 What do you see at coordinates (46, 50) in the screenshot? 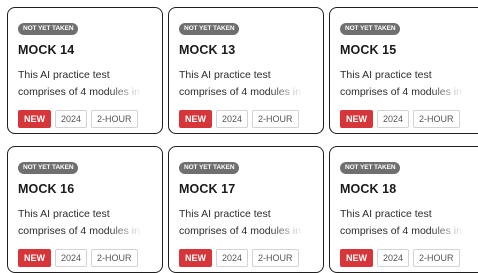
I see `card-title: MOCK 14` at bounding box center [46, 50].